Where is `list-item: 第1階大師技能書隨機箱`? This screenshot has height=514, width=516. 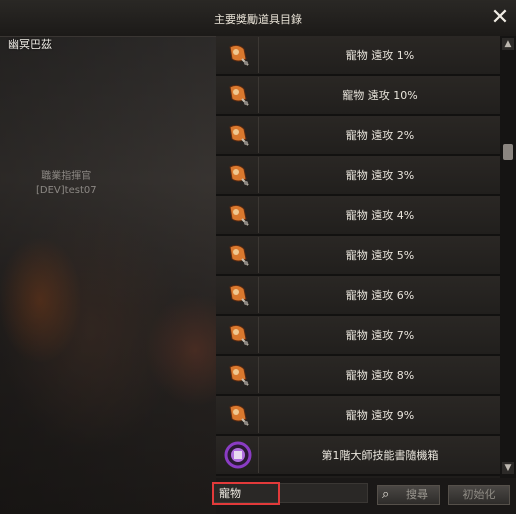
list-item: 第1階大師技能書隨機箱 is located at coordinates (358, 456).